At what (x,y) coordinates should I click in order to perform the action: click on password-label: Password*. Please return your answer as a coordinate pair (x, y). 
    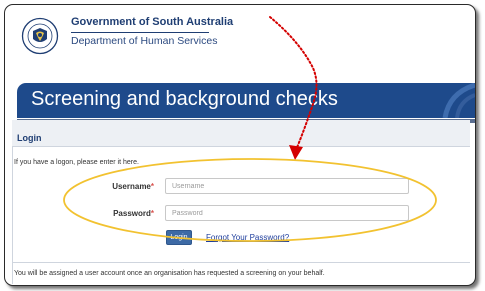
    Looking at the image, I should click on (133, 213).